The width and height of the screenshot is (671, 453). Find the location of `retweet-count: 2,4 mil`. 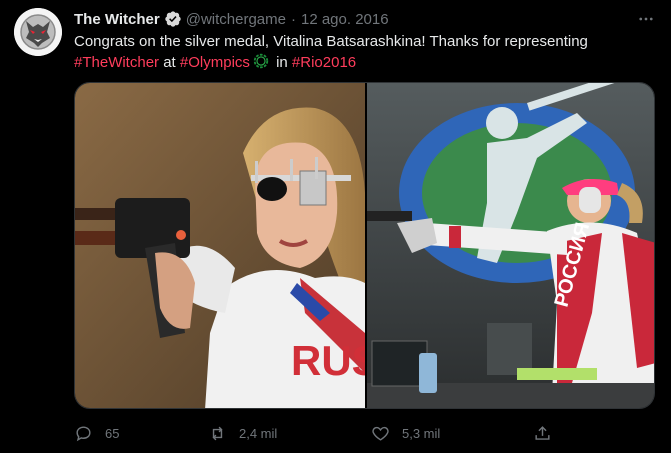

retweet-count: 2,4 mil is located at coordinates (258, 433).